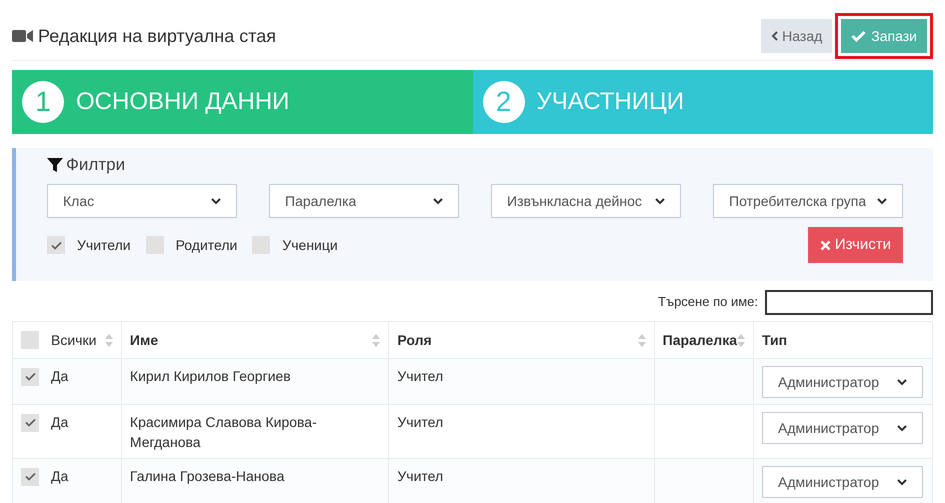 The image size is (945, 503). Describe the element at coordinates (825, 245) in the screenshot. I see `close-icon` at that location.